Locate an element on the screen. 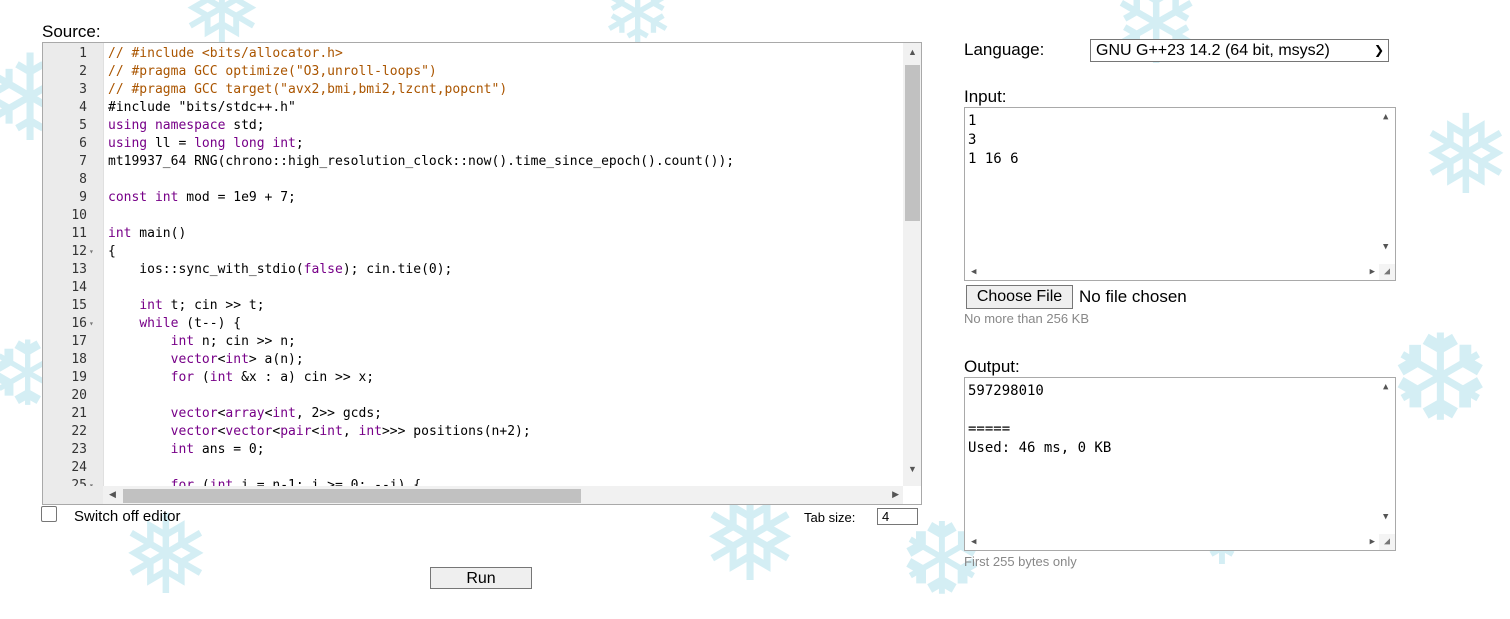 This screenshot has width=1510, height=619. output-horizontal-scrollbar: ◀ ▶ is located at coordinates (1172, 542).